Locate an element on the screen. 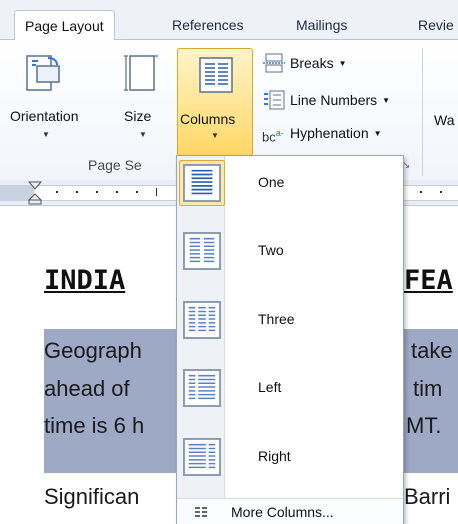 This screenshot has width=458, height=524. ruler-inch-mark is located at coordinates (156, 192).